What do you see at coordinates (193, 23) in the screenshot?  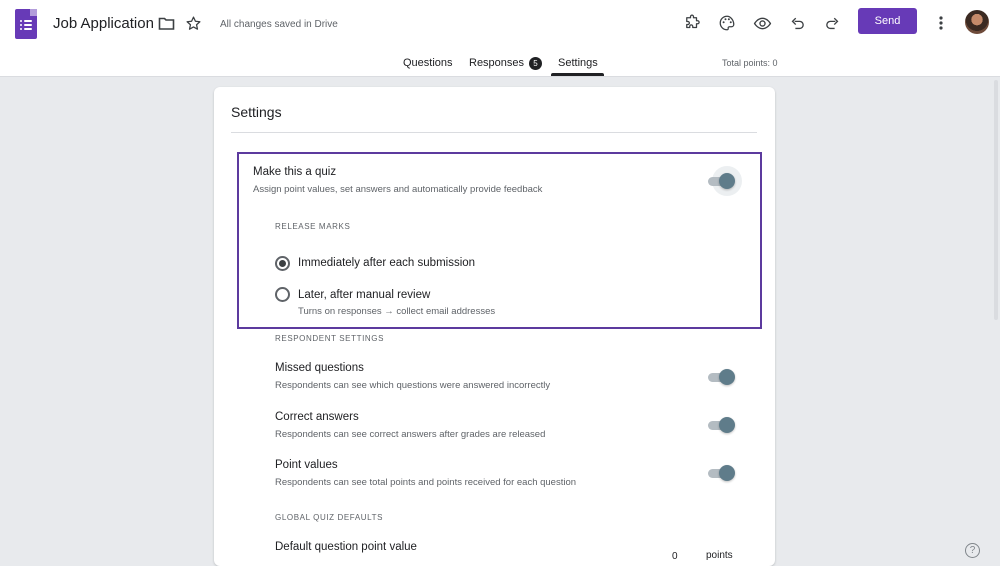 I see `star-icon` at bounding box center [193, 23].